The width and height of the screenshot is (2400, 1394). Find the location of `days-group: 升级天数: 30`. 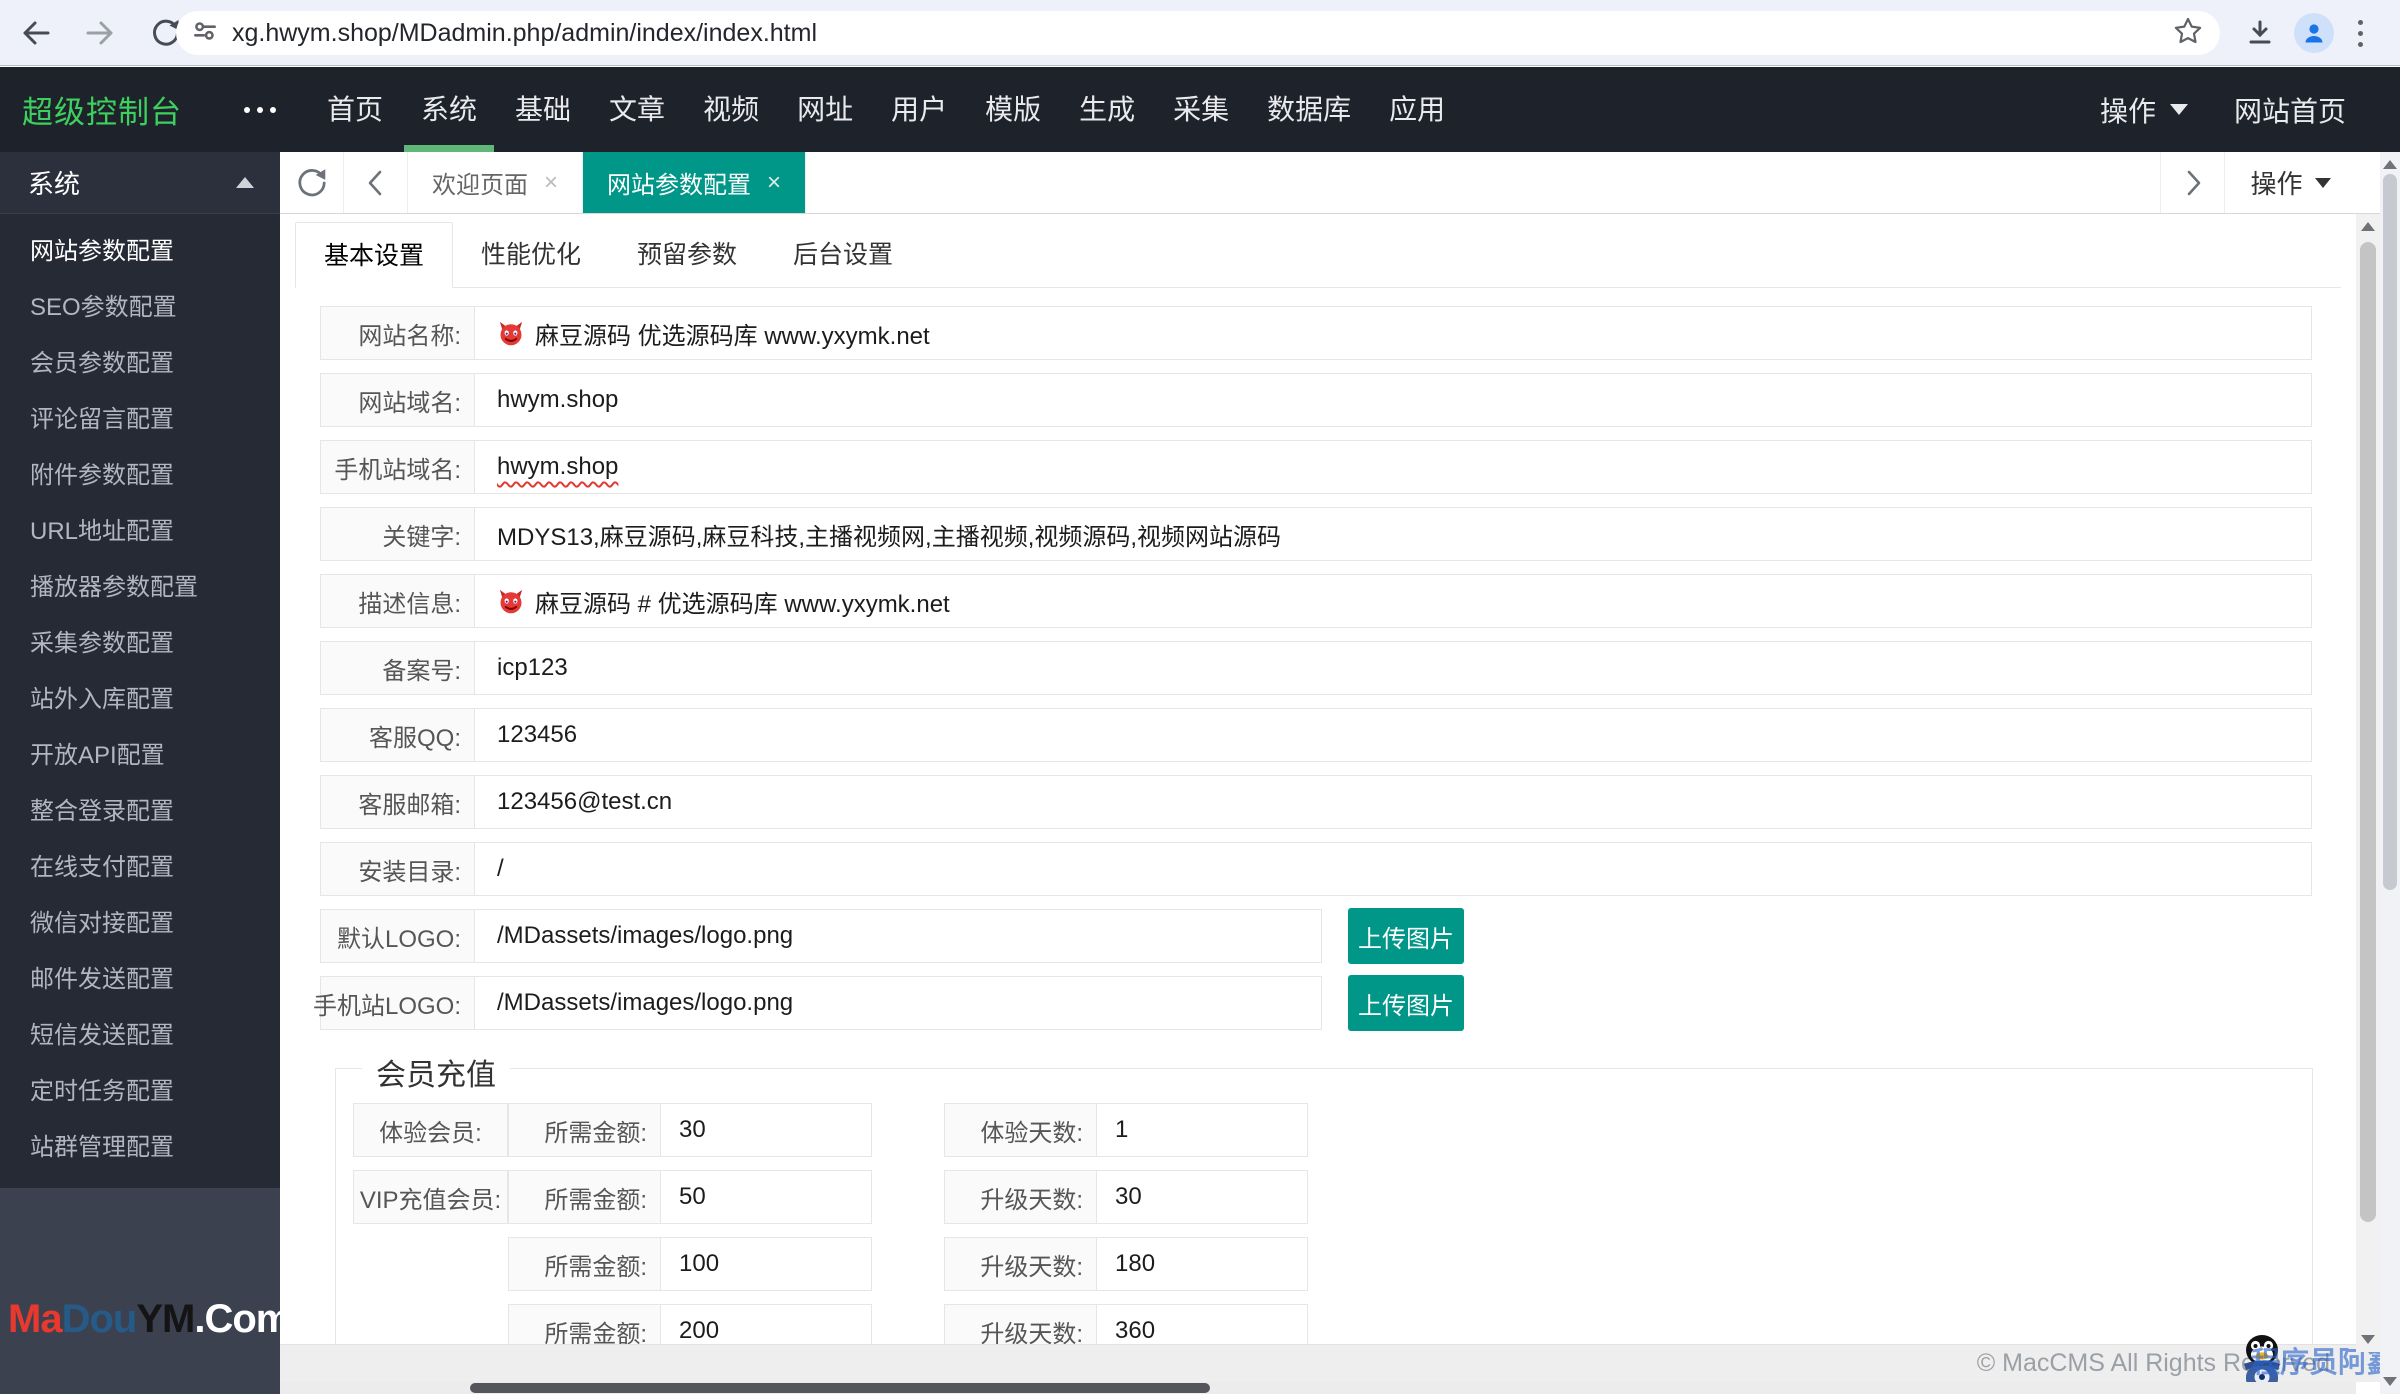

days-group: 升级天数: 30 is located at coordinates (1126, 1197).